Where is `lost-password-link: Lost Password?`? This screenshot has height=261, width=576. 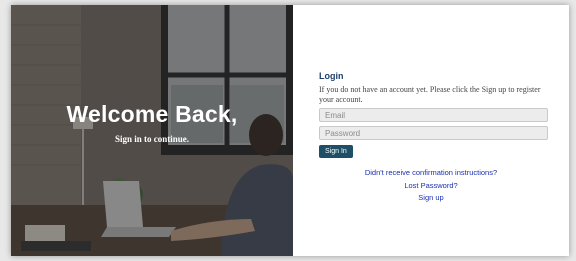
lost-password-link: Lost Password? is located at coordinates (431, 186).